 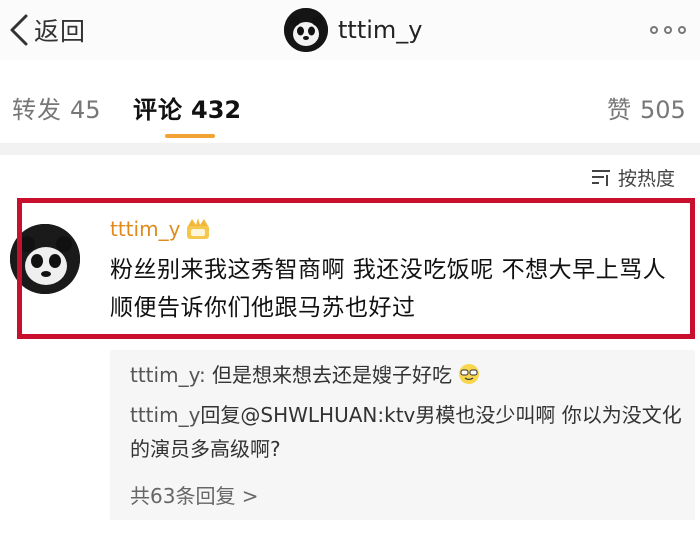 I want to click on tab-label: 赞, so click(x=619, y=110).